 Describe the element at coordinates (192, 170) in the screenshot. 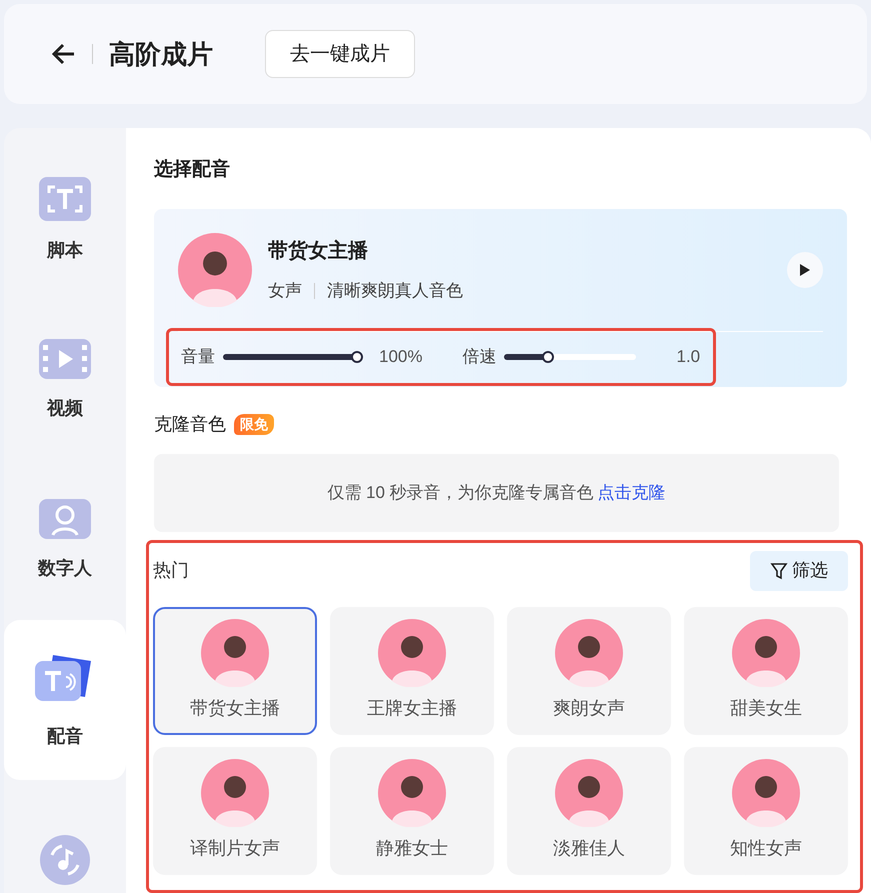

I see `section-title: 选择配音` at that location.